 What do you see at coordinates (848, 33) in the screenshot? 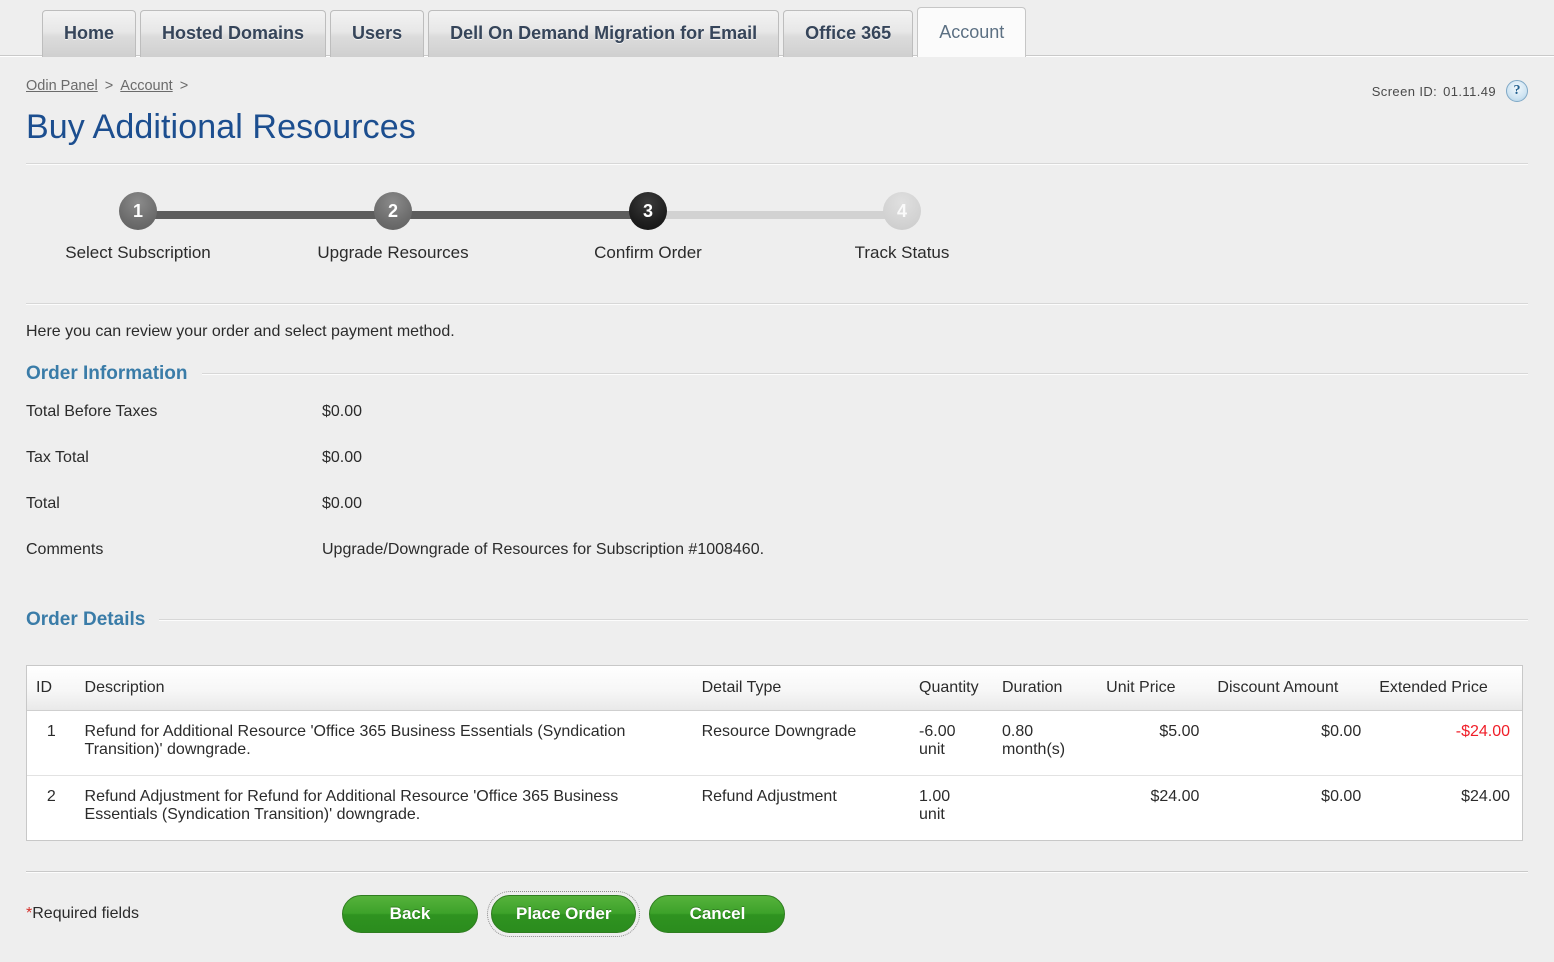
I see `tab-office-365: Office 365` at bounding box center [848, 33].